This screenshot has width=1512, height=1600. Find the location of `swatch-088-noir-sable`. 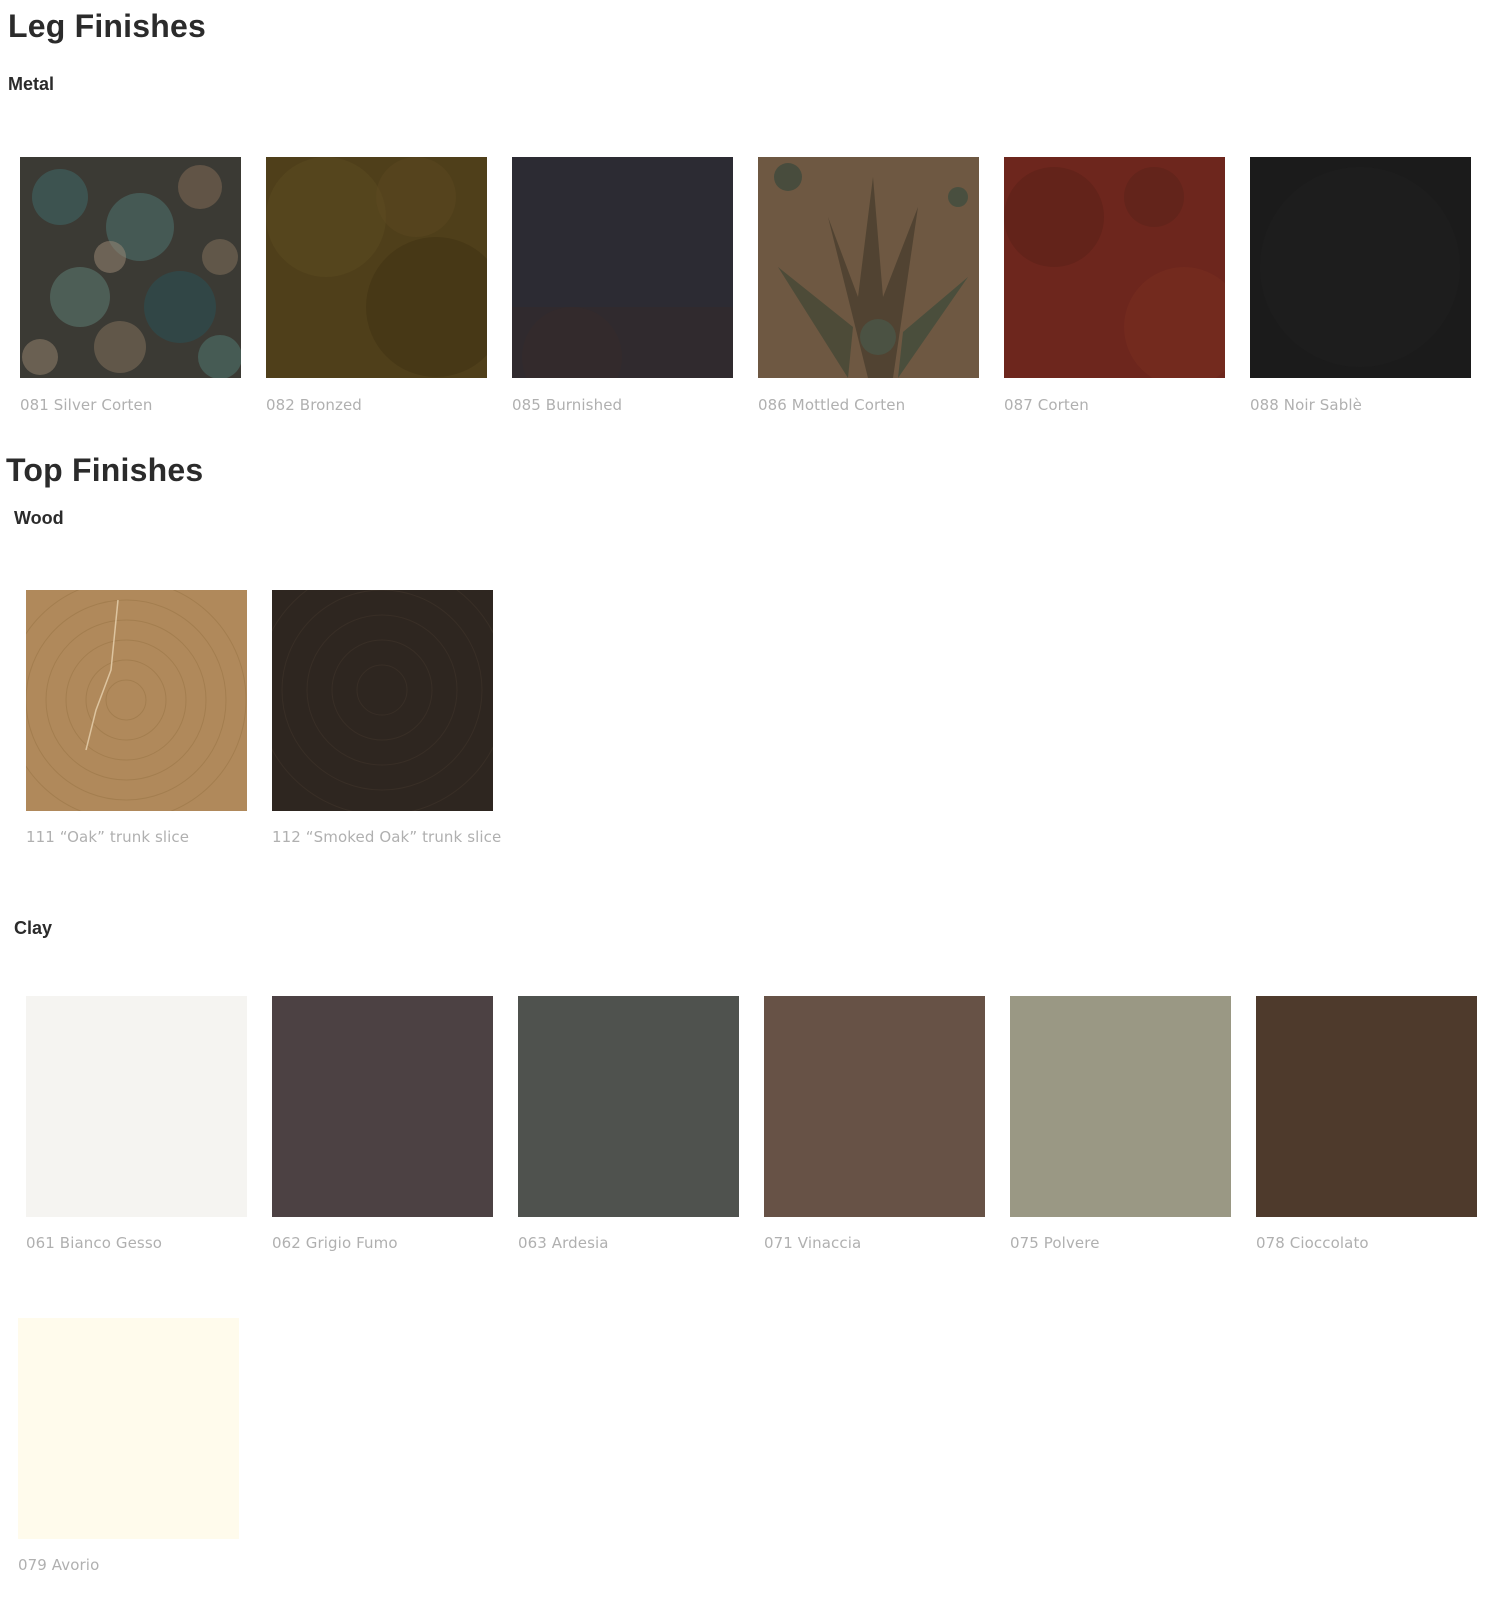

swatch-088-noir-sable is located at coordinates (1360, 267).